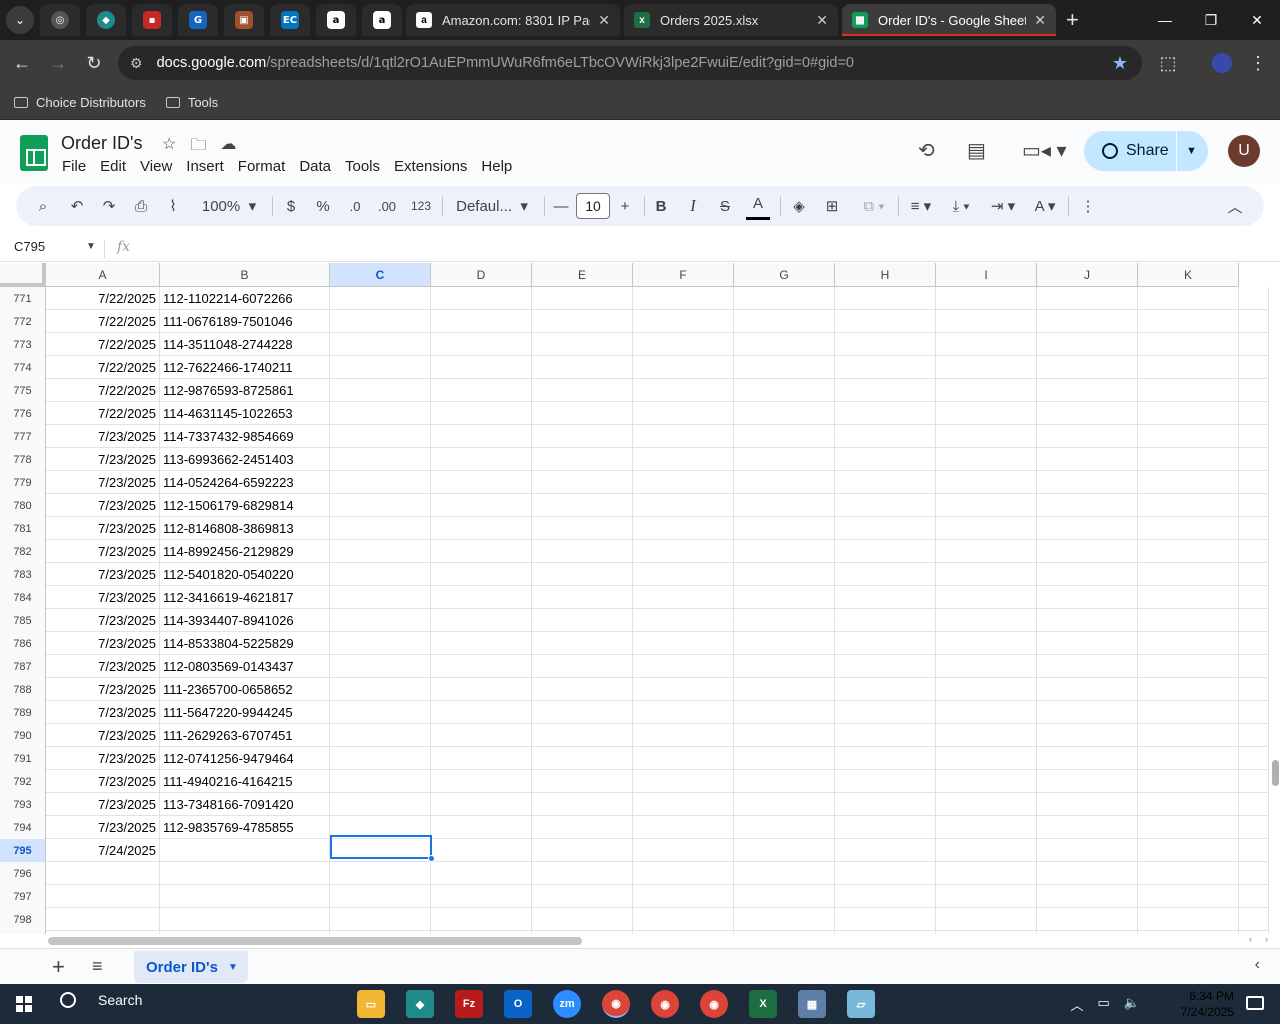  What do you see at coordinates (380, 275) in the screenshot?
I see `column-header: C` at bounding box center [380, 275].